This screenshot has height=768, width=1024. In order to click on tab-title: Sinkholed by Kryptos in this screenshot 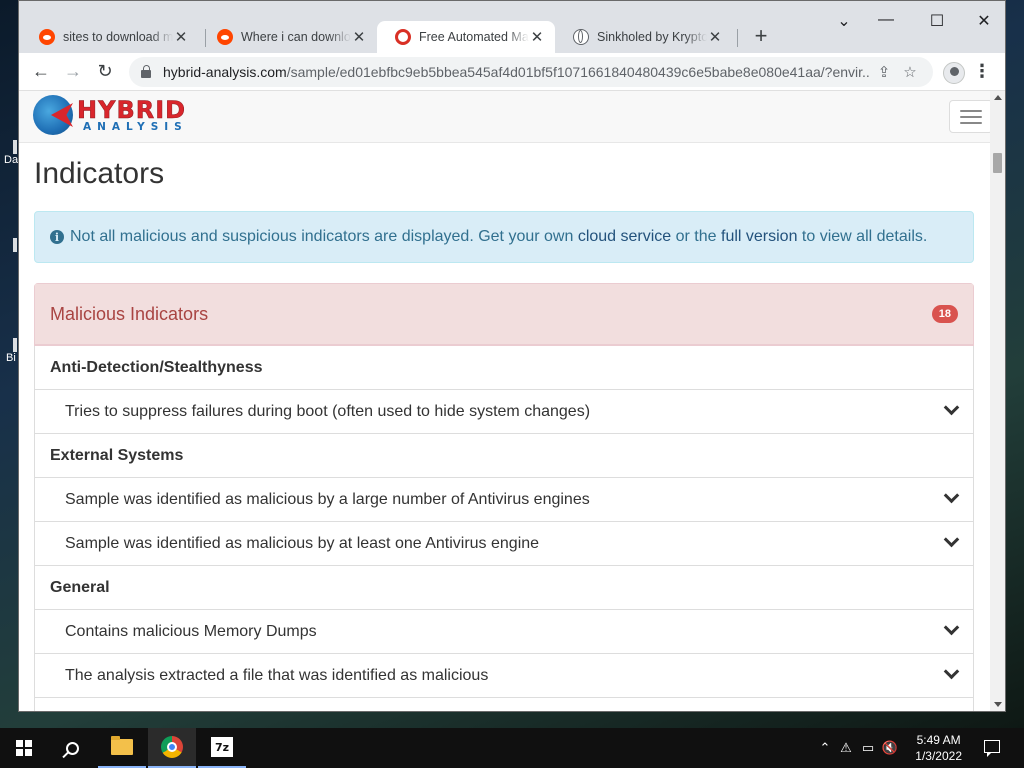, I will do `click(652, 37)`.